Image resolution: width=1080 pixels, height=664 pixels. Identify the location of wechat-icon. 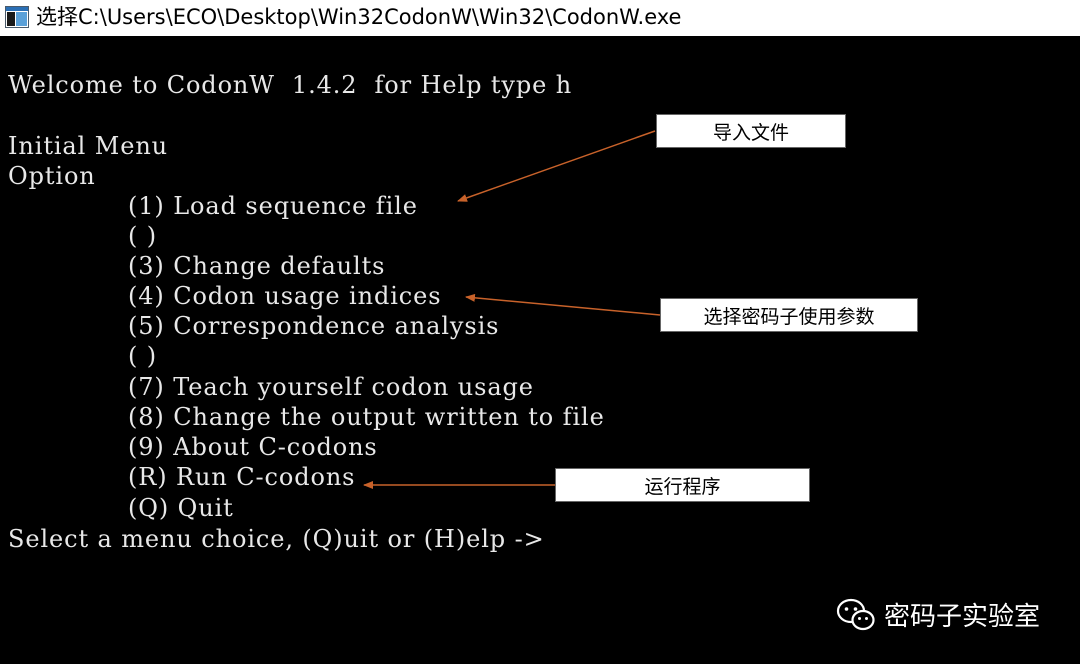
(855, 614).